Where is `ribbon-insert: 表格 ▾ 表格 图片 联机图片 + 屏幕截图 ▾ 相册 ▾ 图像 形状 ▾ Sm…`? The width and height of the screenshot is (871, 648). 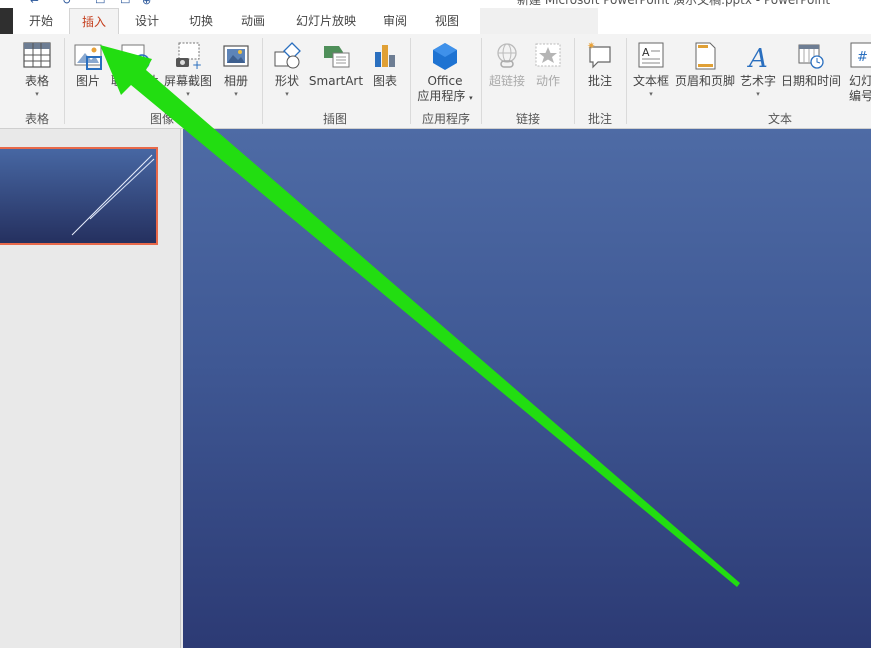
ribbon-insert: 表格 ▾ 表格 图片 联机图片 + 屏幕截图 ▾ 相册 ▾ 图像 形状 ▾ Sm… is located at coordinates (435, 81).